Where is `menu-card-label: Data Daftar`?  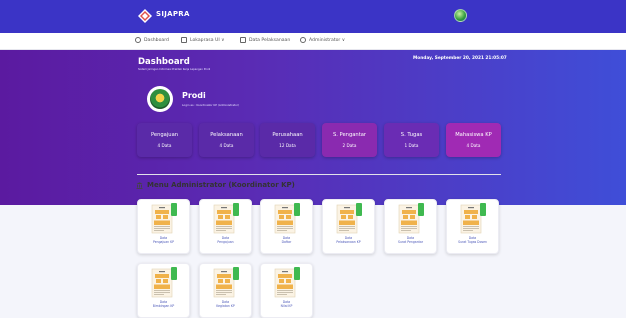 menu-card-label: Data Daftar is located at coordinates (286, 240).